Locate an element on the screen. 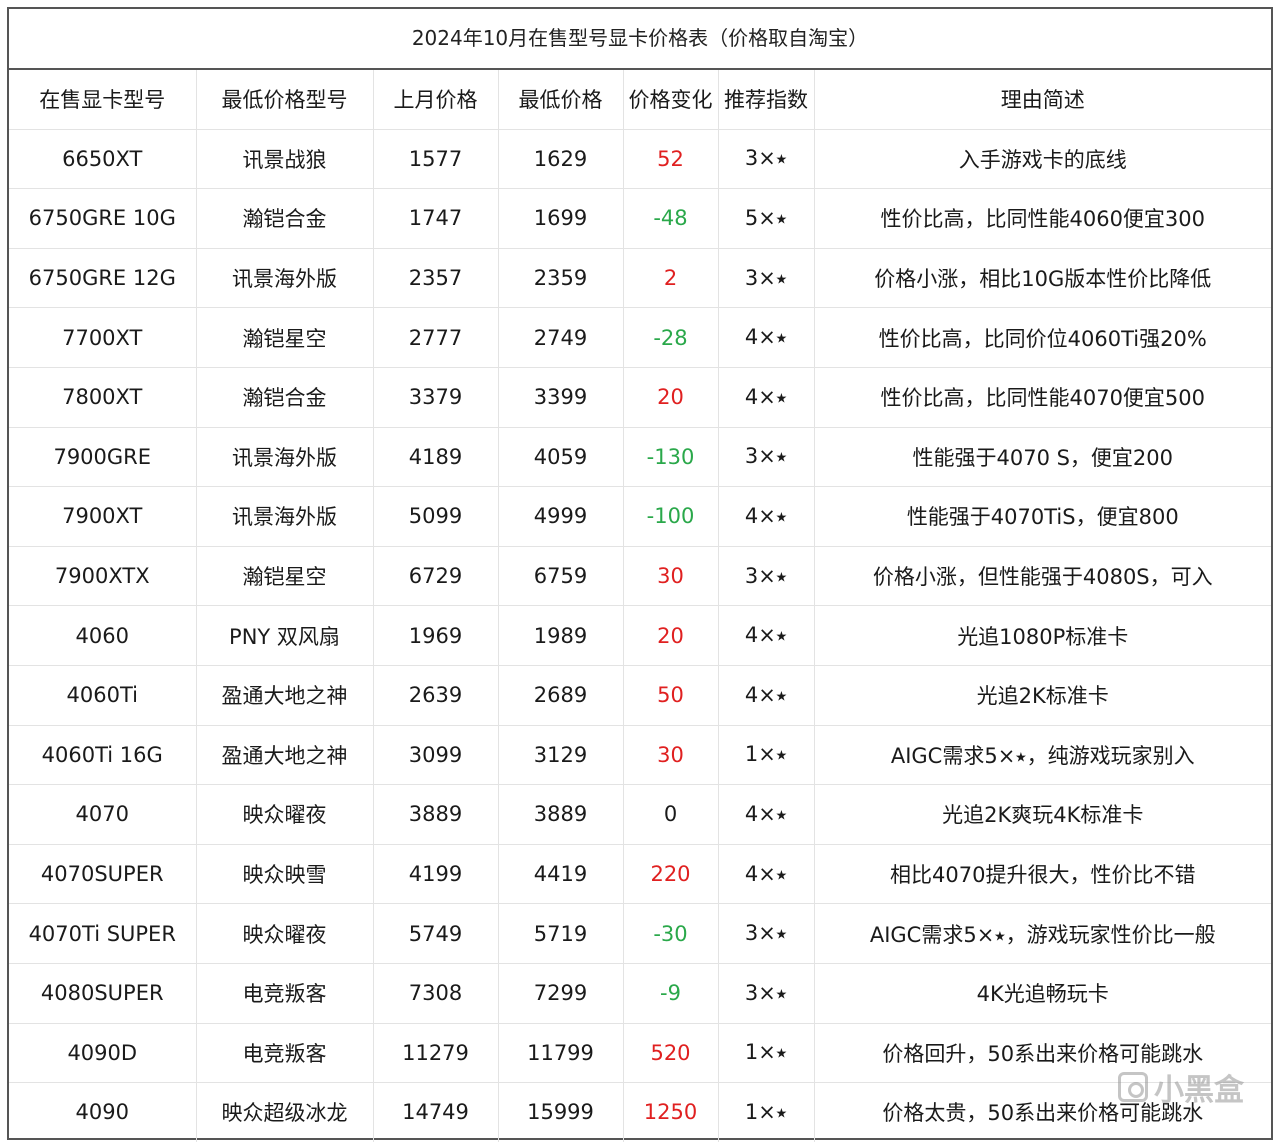 Image resolution: width=1280 pixels, height=1147 pixels. cell-change: -9 is located at coordinates (671, 993).